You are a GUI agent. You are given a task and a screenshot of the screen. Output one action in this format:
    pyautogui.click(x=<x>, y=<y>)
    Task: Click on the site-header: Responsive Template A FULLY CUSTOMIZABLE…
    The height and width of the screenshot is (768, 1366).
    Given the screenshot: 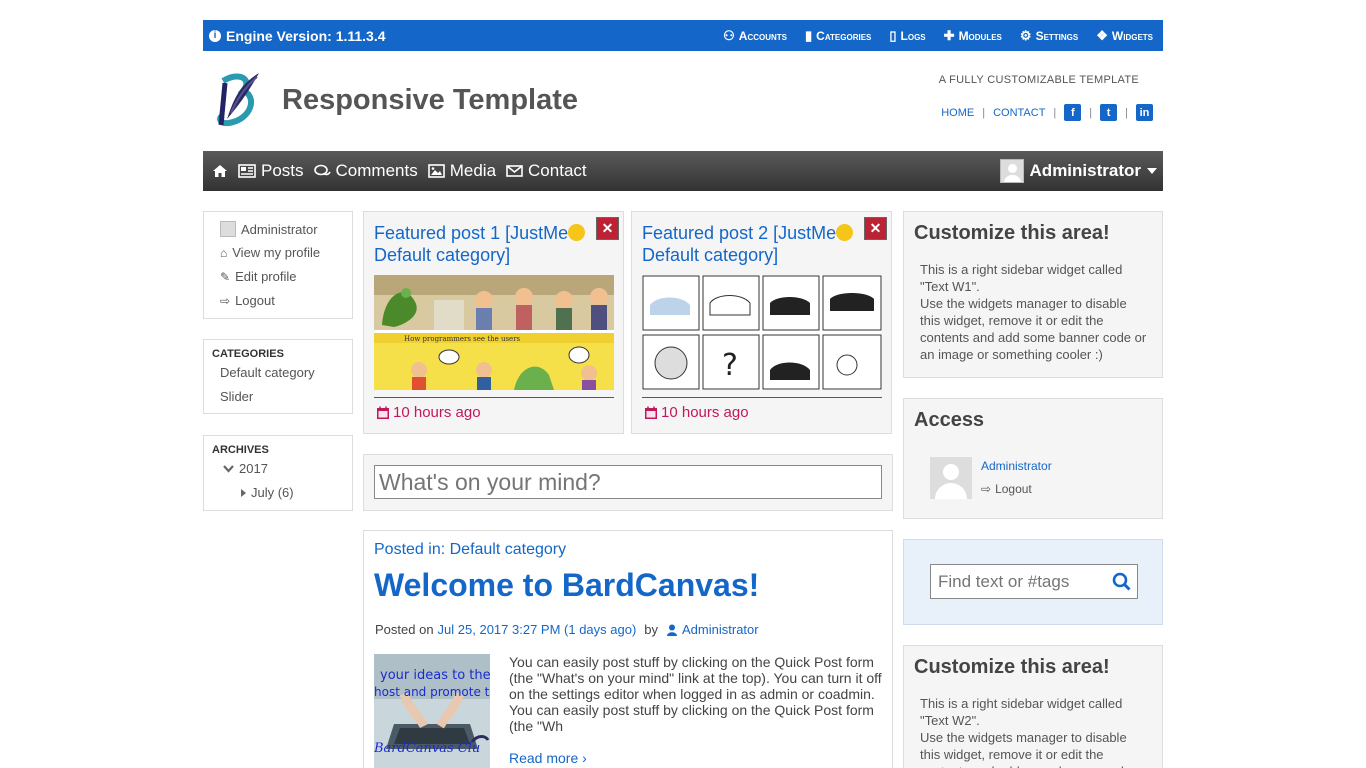 What is the action you would take?
    pyautogui.click(x=683, y=101)
    